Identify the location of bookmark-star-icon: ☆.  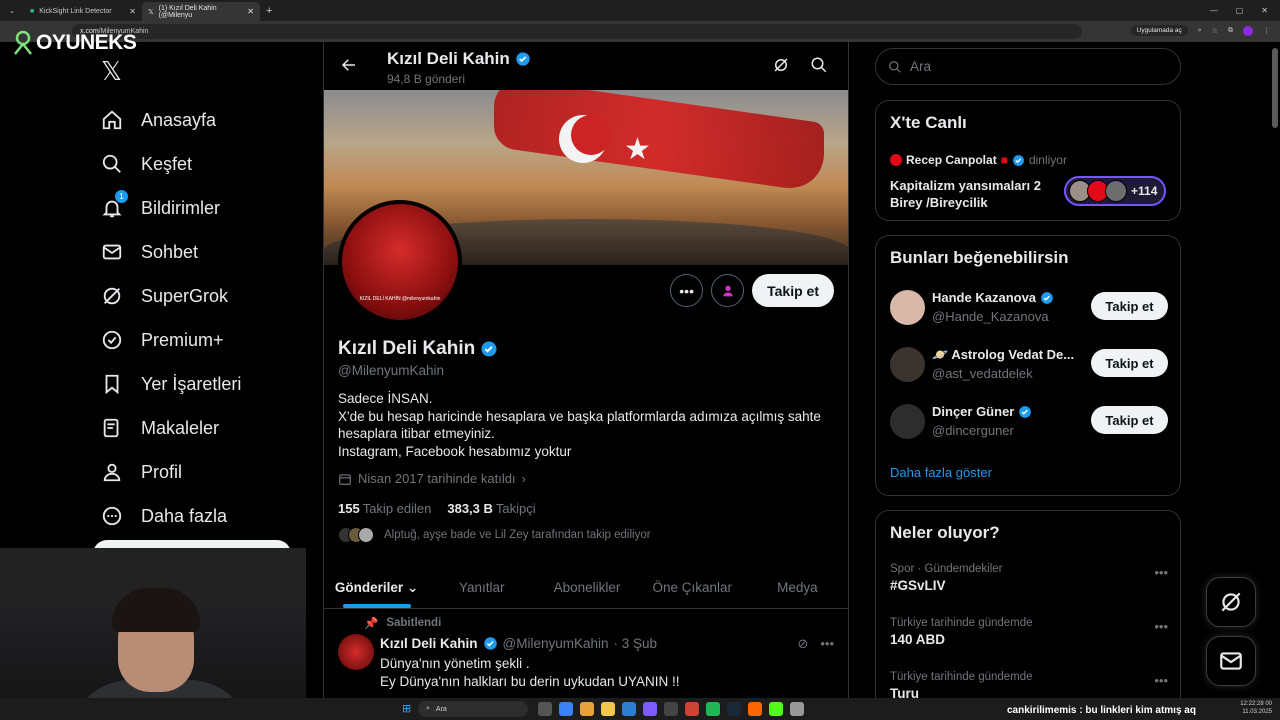
(1215, 31).